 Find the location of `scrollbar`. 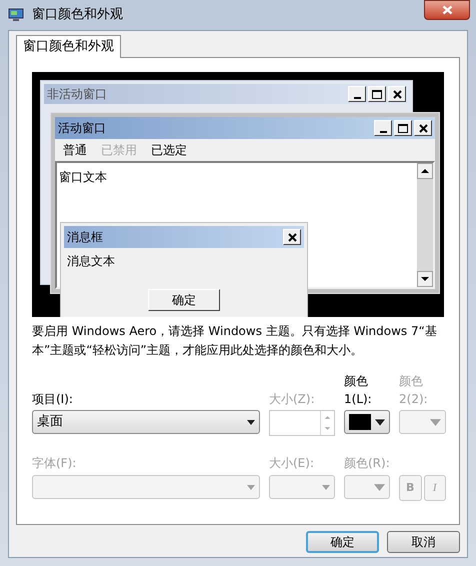

scrollbar is located at coordinates (425, 225).